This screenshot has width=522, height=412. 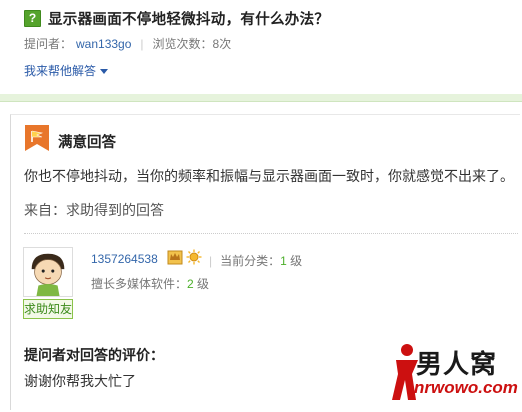 What do you see at coordinates (32, 18) in the screenshot?
I see `question-mark-icon: ?` at bounding box center [32, 18].